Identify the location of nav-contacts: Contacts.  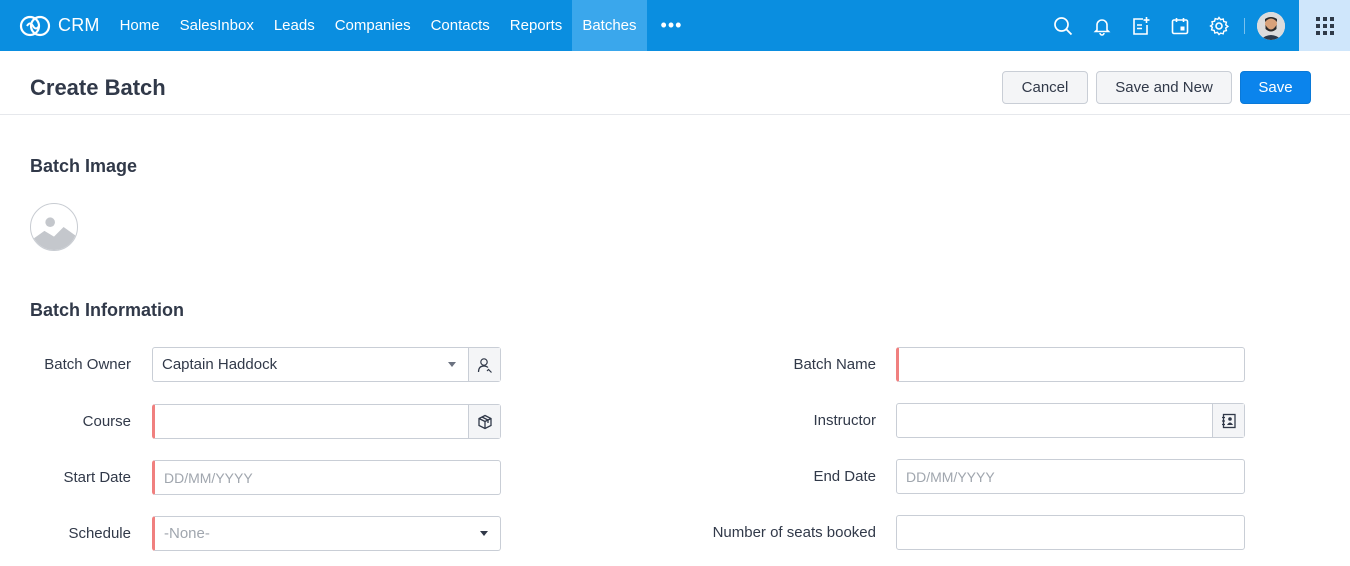
(460, 25).